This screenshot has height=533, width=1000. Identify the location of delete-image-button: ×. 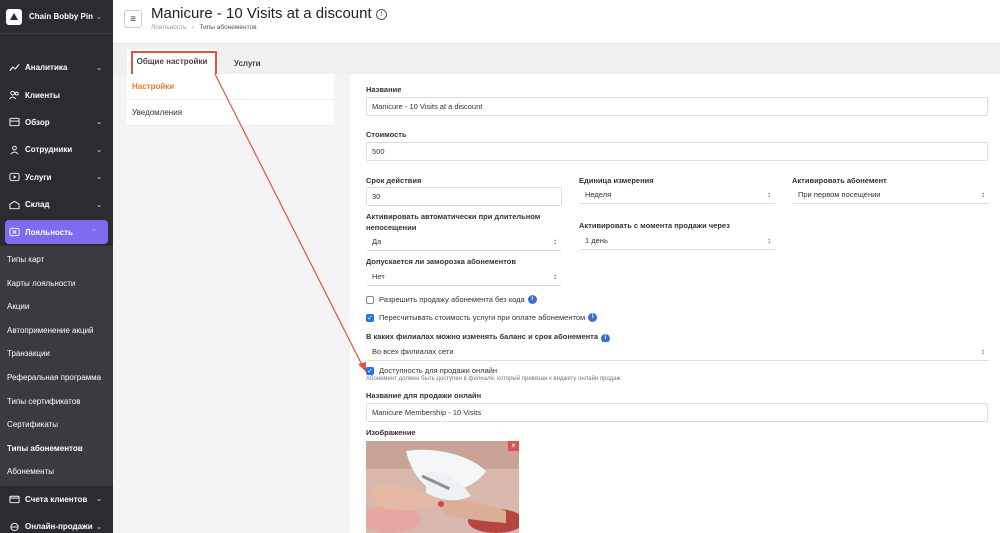
(513, 446).